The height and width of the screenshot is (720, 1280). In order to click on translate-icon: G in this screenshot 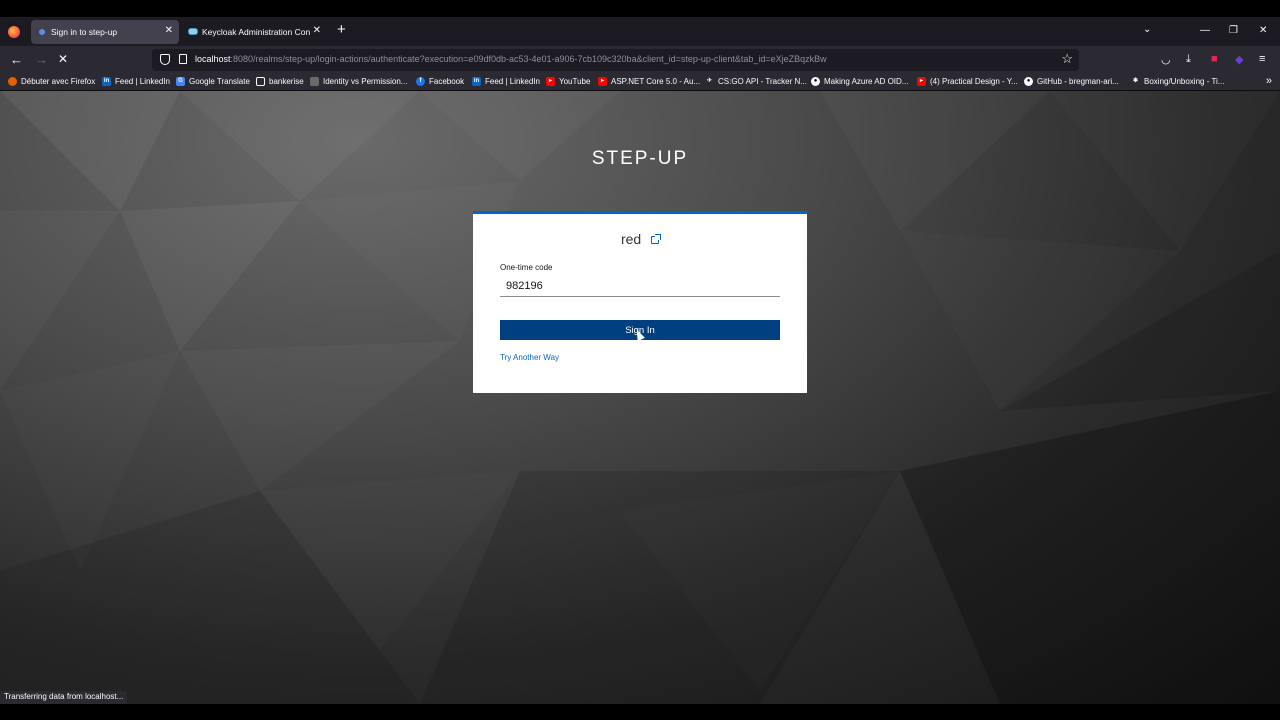, I will do `click(180, 81)`.